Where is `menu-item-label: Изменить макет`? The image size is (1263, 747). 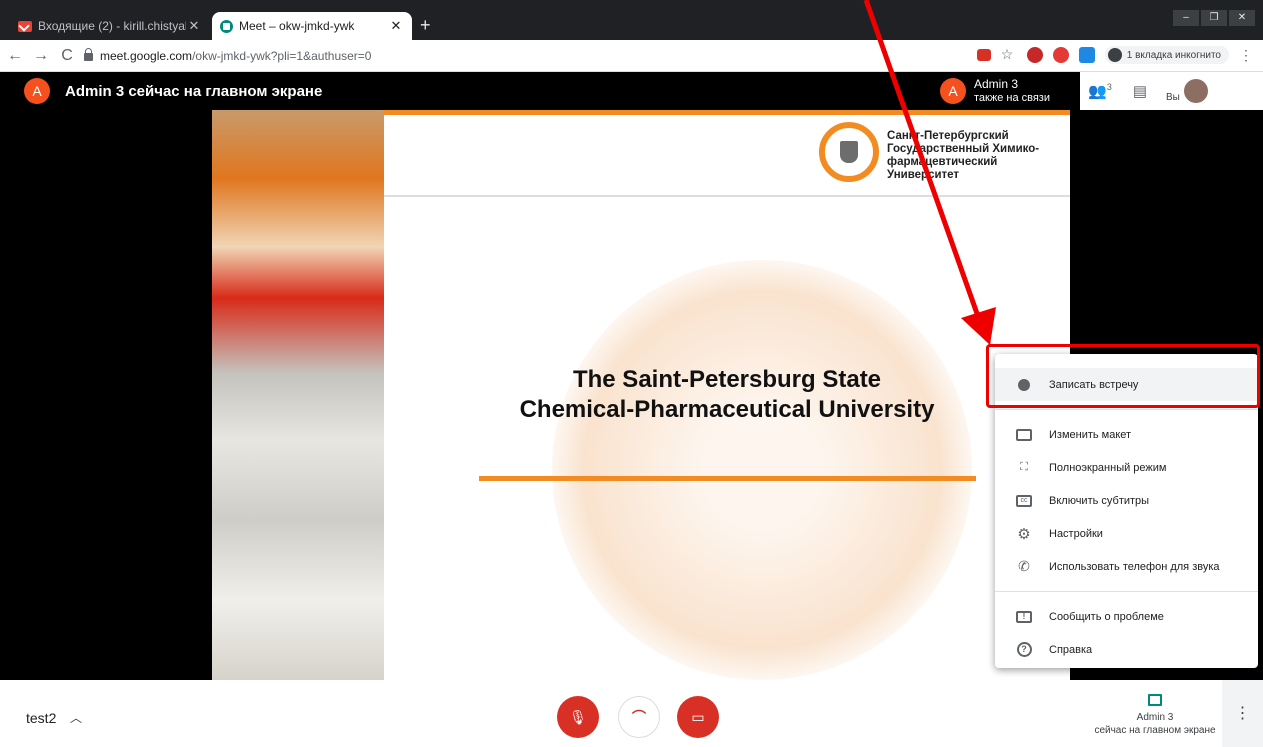 menu-item-label: Изменить макет is located at coordinates (1090, 434).